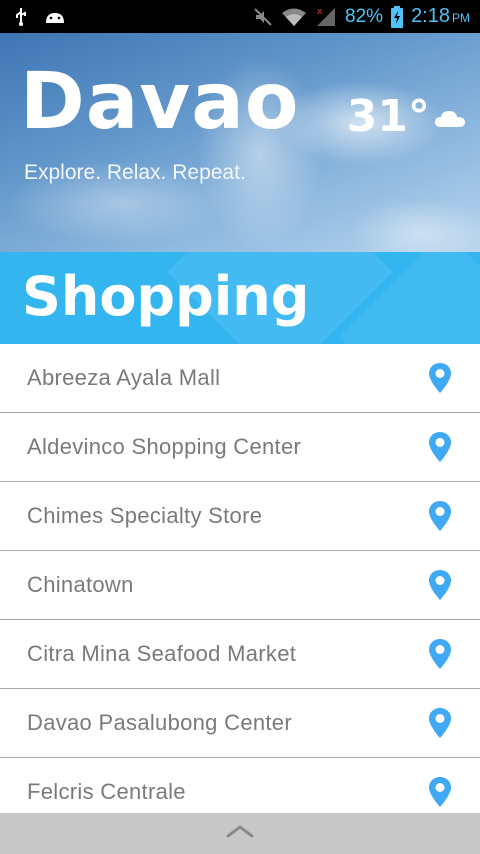 The height and width of the screenshot is (854, 480). I want to click on list-item: Chimes Specialty Store, so click(240, 516).